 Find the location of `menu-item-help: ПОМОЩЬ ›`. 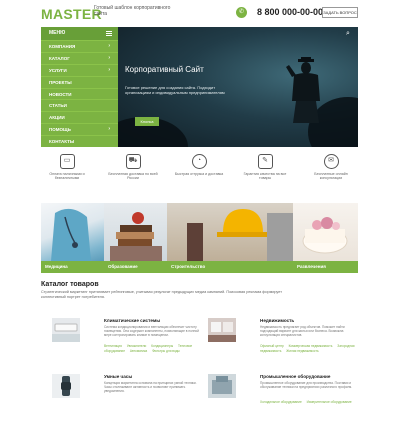

menu-item-help: ПОМОЩЬ › is located at coordinates (79, 129).